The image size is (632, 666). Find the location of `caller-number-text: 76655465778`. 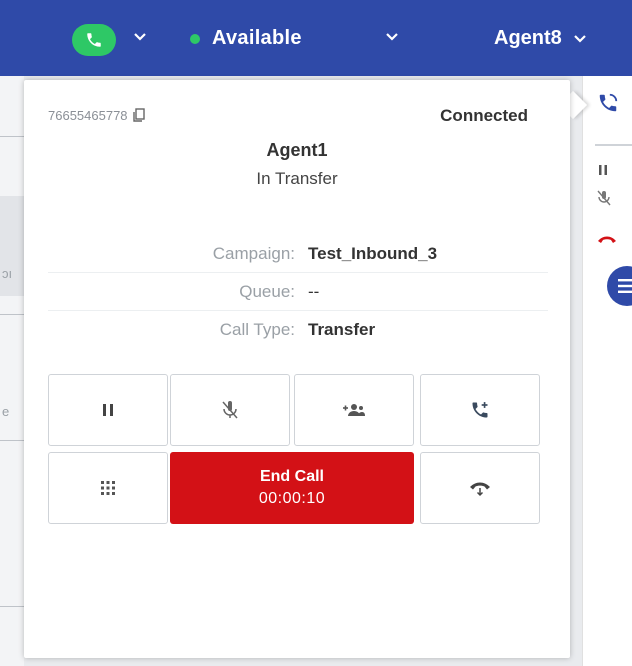

caller-number-text: 76655465778 is located at coordinates (88, 115).